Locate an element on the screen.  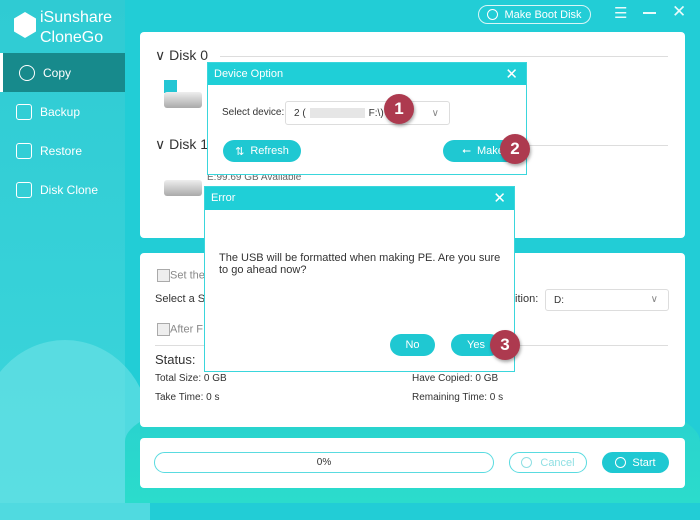
sidebar-item-restore: Restore is located at coordinates (62, 150).